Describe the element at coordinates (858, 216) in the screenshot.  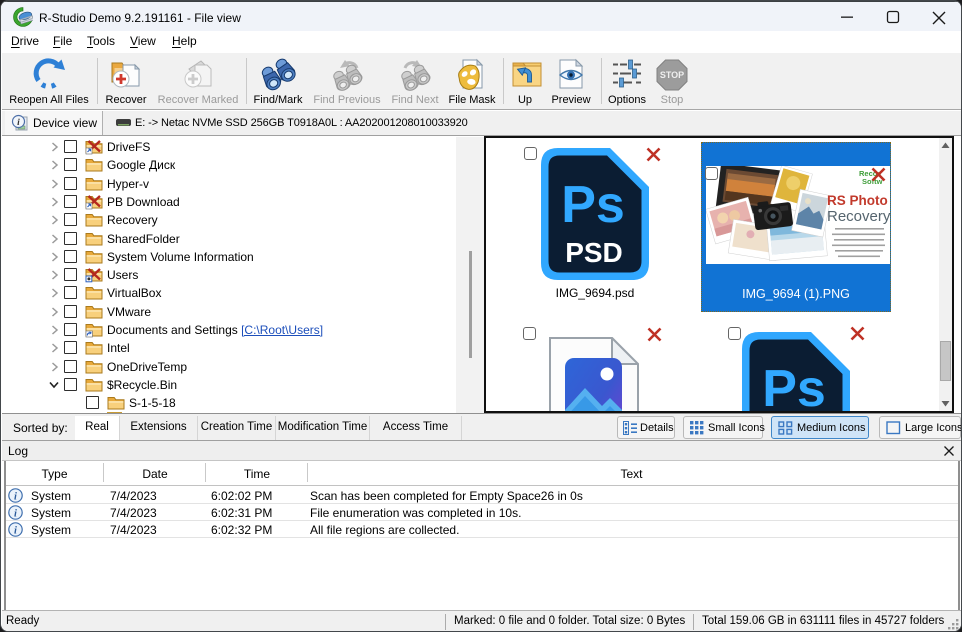
I see `svg-text: Recovery` at that location.